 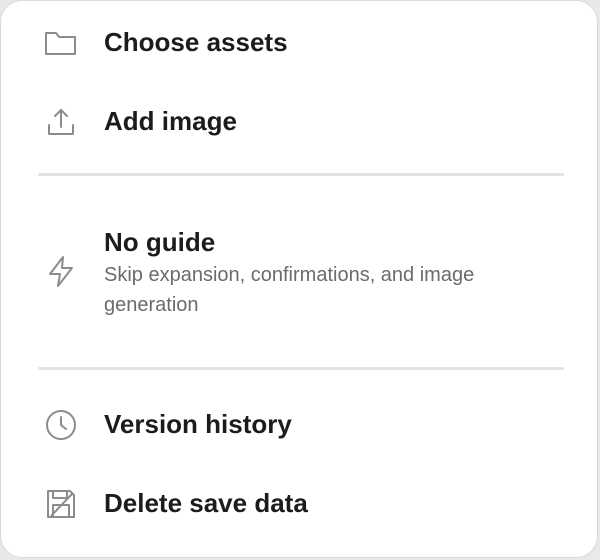 I want to click on folder-icon, so click(x=61, y=43).